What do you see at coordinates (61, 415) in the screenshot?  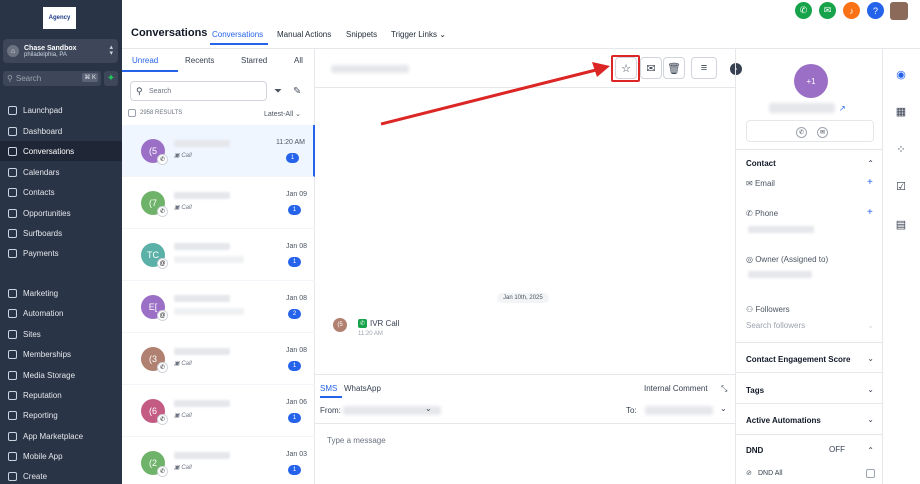 I see `sidebar-item-reporting: Reporting` at bounding box center [61, 415].